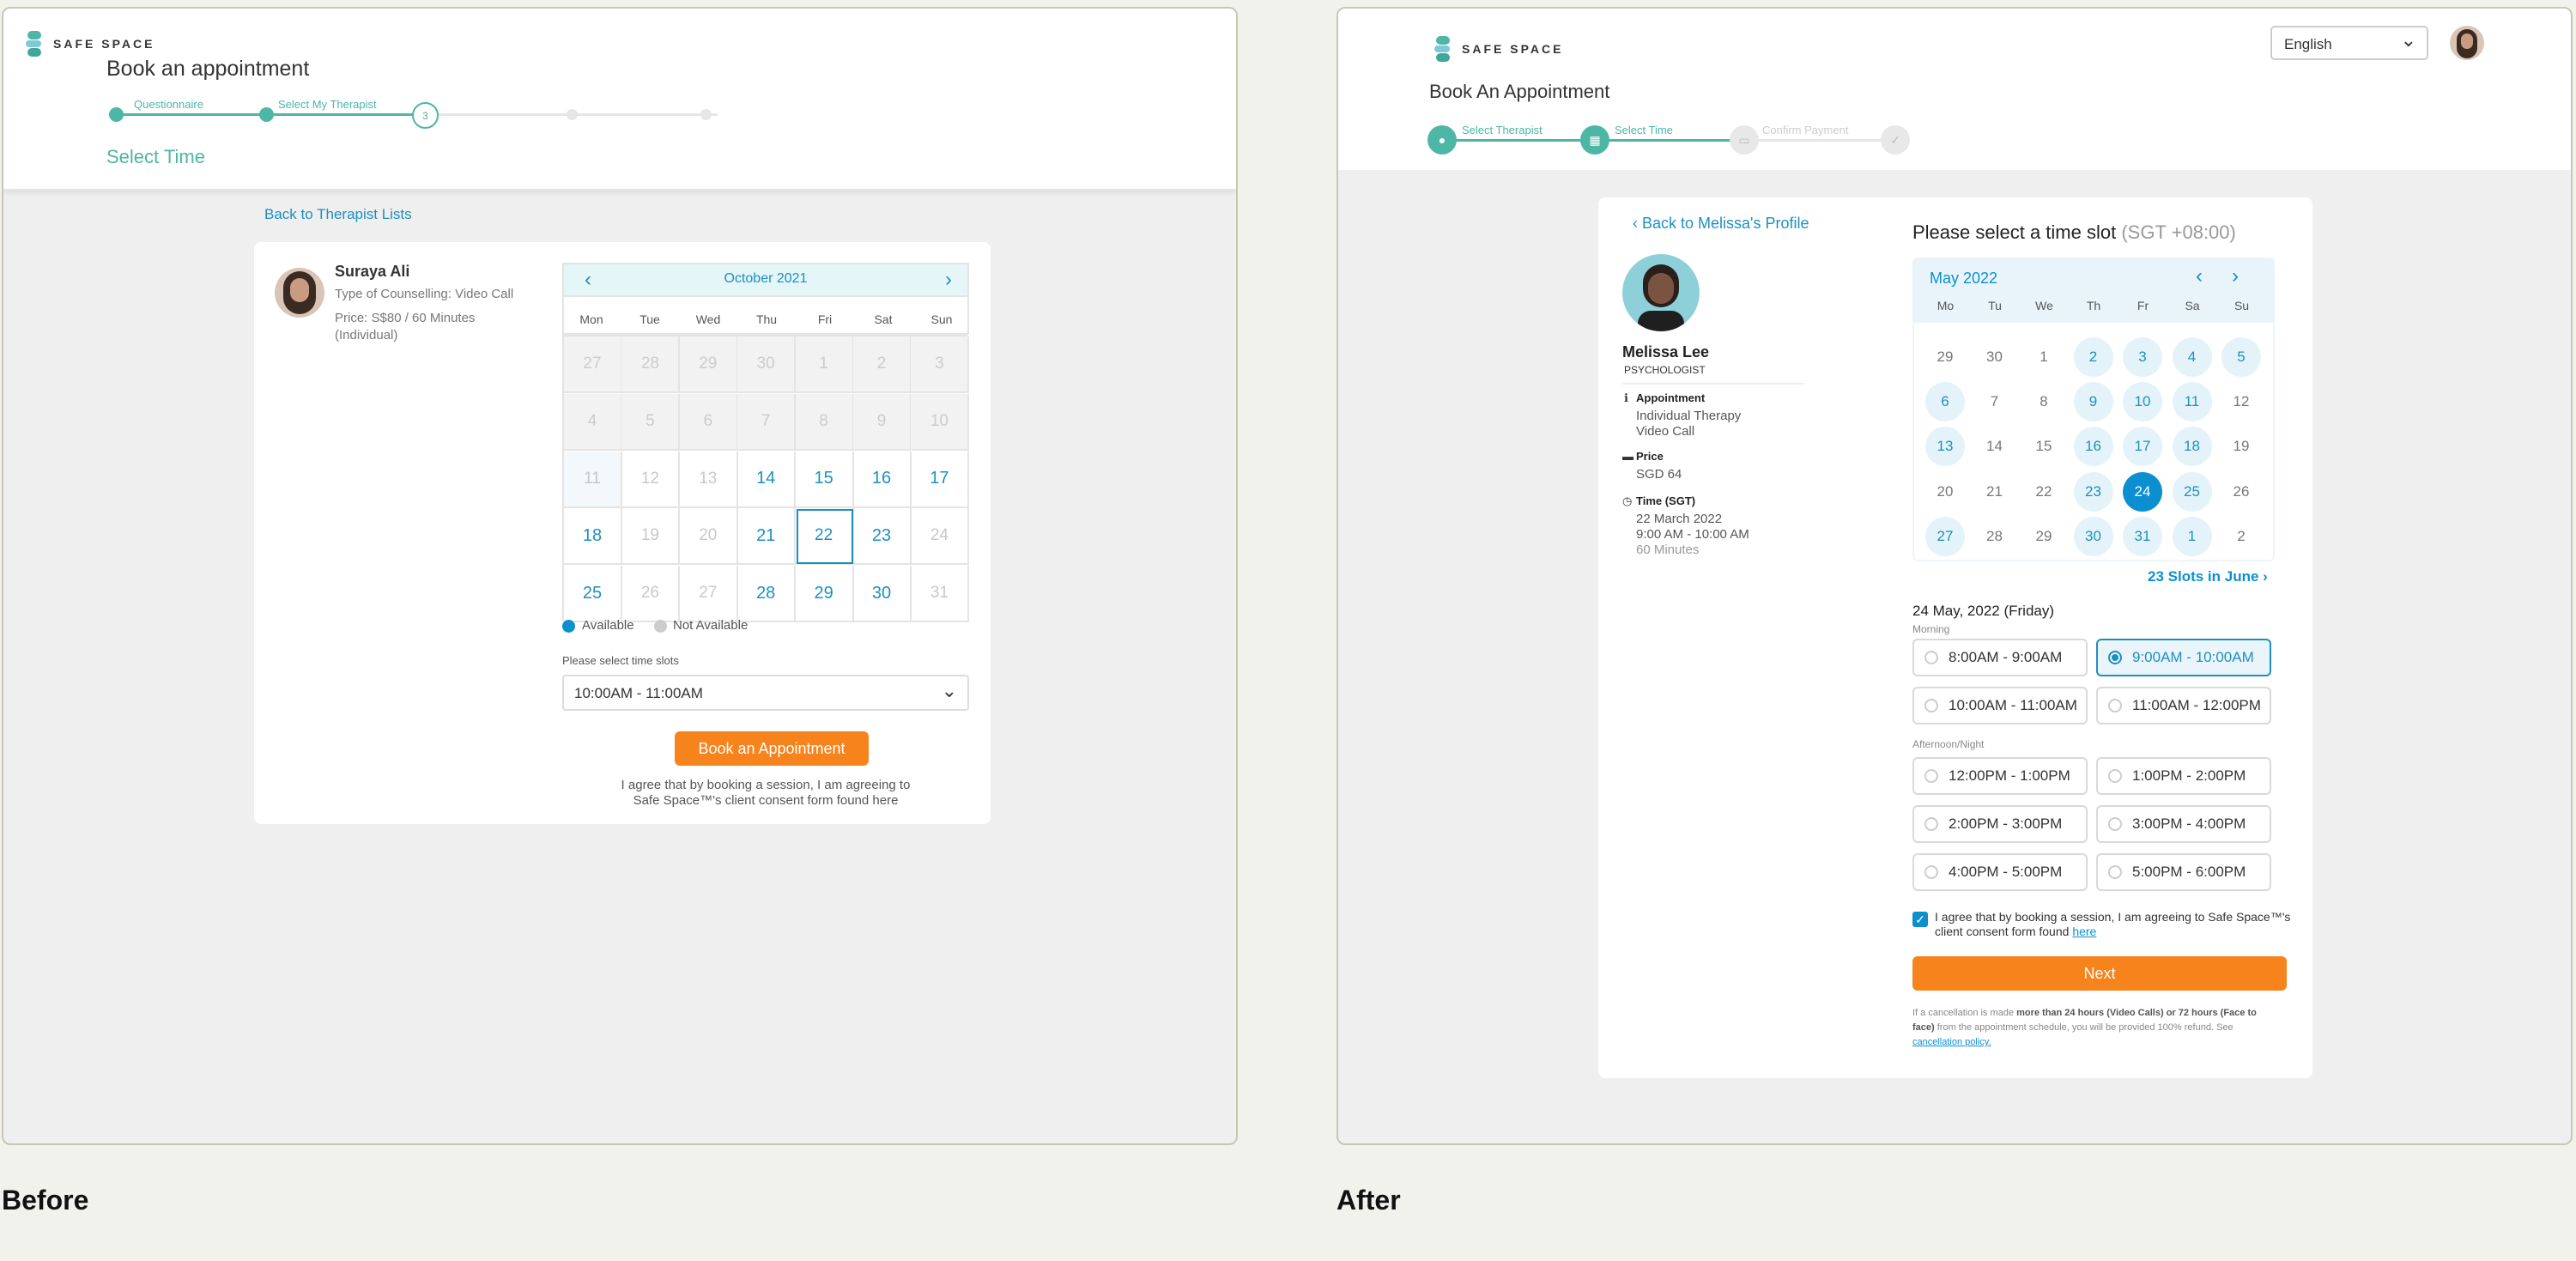 The image size is (2576, 1261). Describe the element at coordinates (2000, 872) in the screenshot. I see `time-slot-option: 4:00PM - 5:00PM` at that location.